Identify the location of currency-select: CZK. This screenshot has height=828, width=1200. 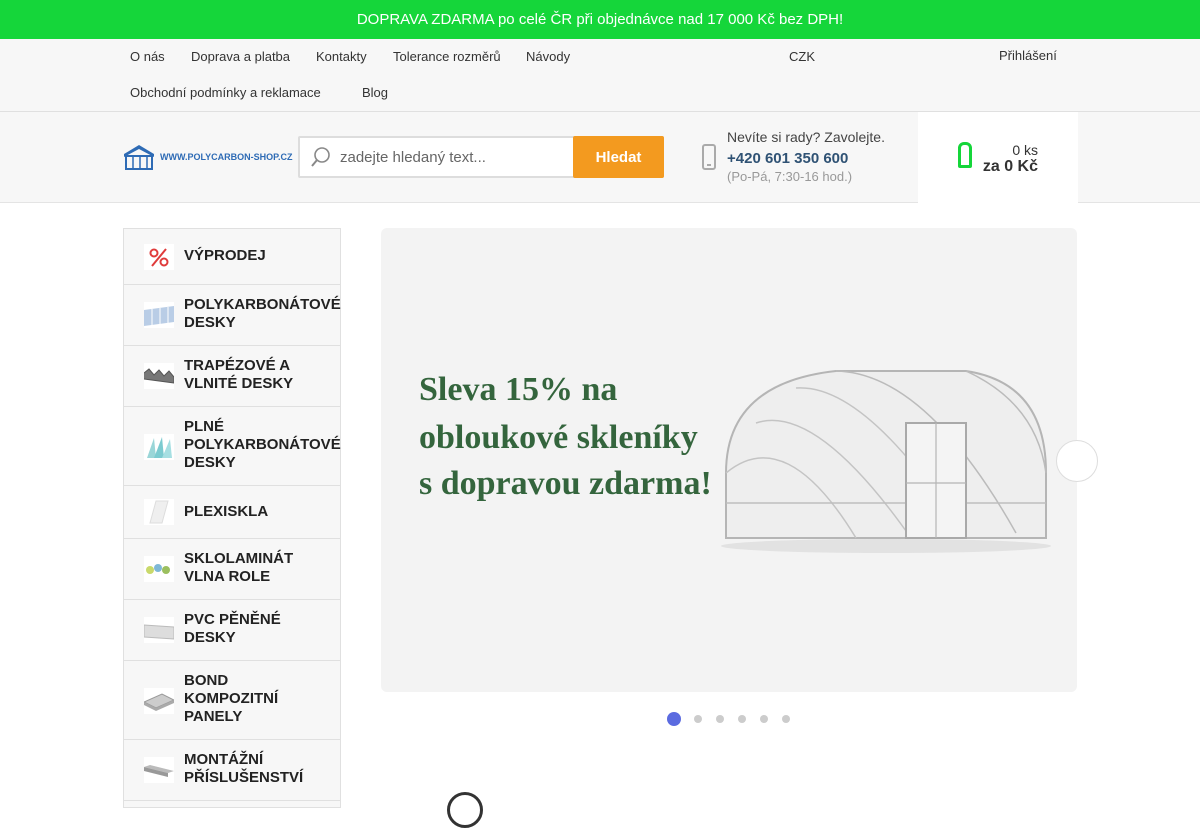
(803, 56).